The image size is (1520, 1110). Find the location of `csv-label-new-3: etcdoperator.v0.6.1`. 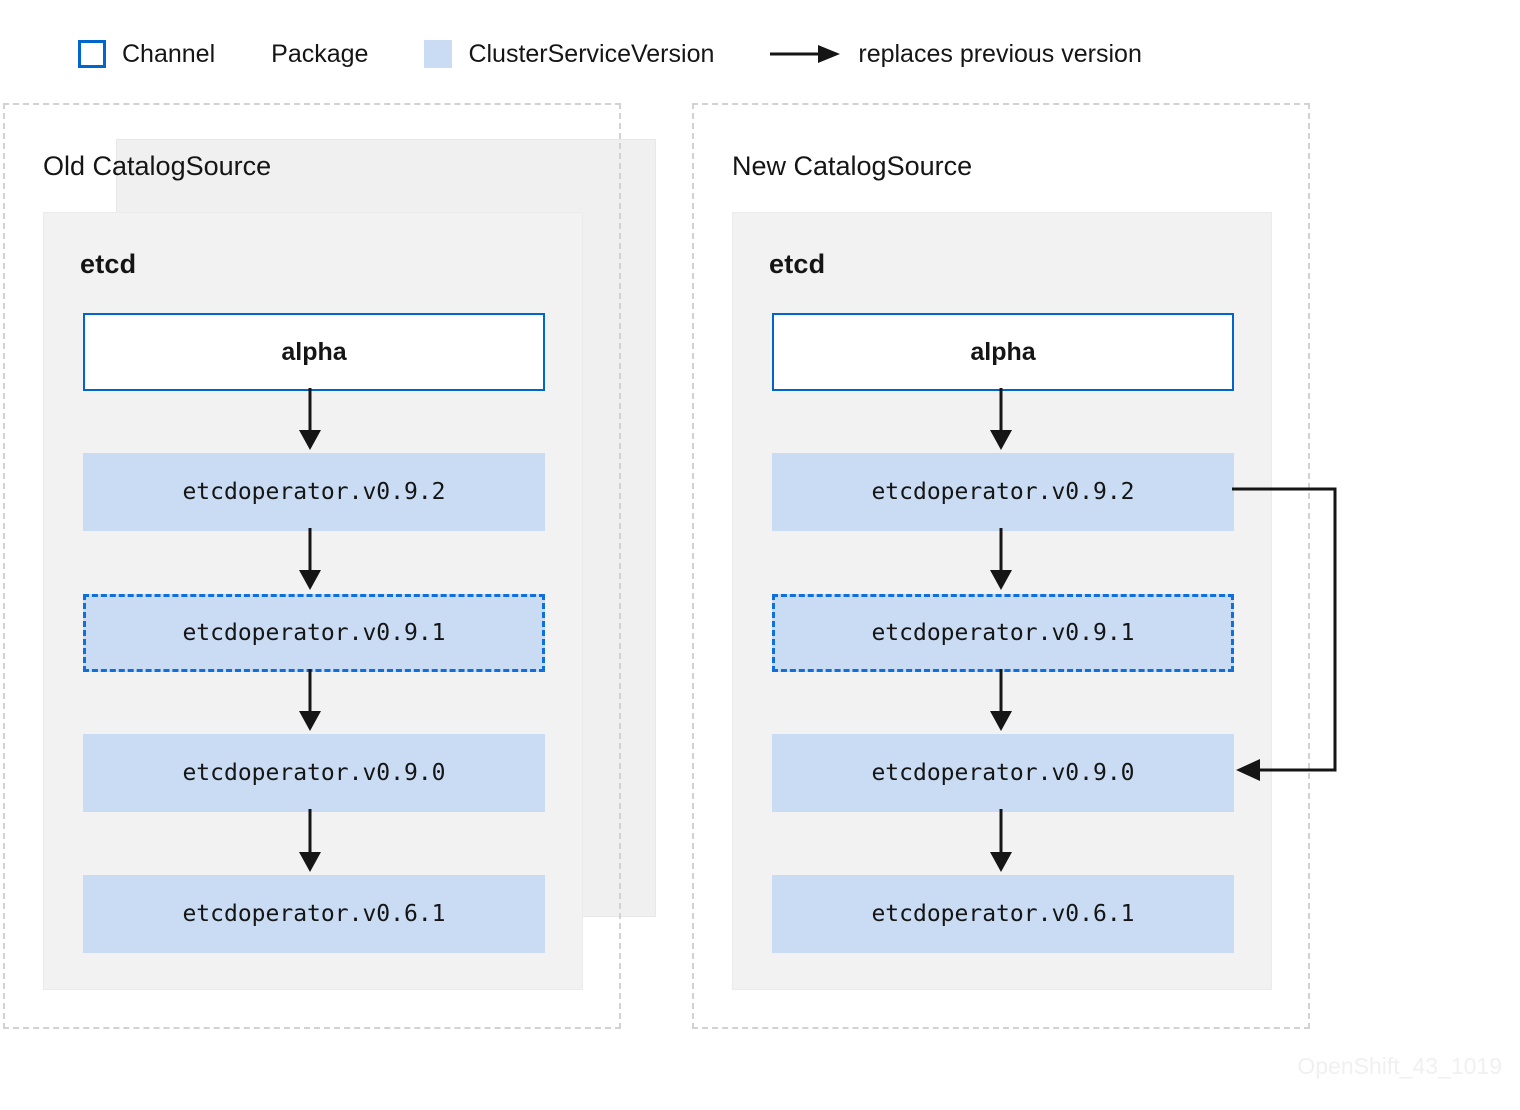

csv-label-new-3: etcdoperator.v0.6.1 is located at coordinates (1003, 914).